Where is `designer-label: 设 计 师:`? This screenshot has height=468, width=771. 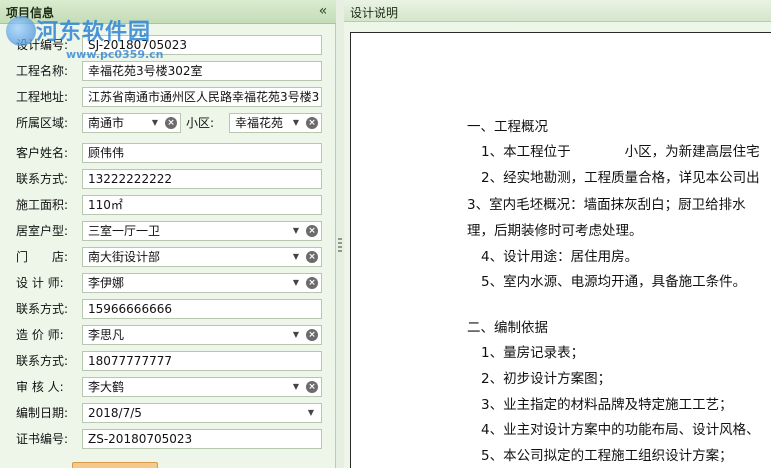
designer-label: 设 计 师: is located at coordinates (40, 283).